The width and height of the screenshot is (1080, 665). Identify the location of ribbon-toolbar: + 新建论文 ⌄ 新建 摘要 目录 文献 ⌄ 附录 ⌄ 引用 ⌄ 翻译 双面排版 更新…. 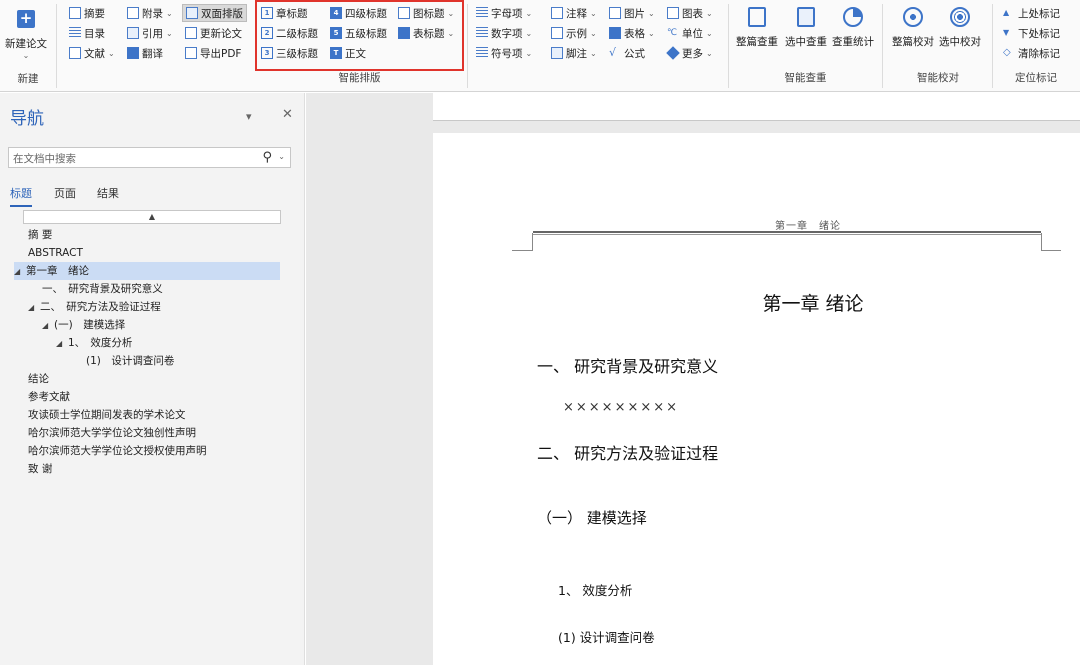
(540, 46).